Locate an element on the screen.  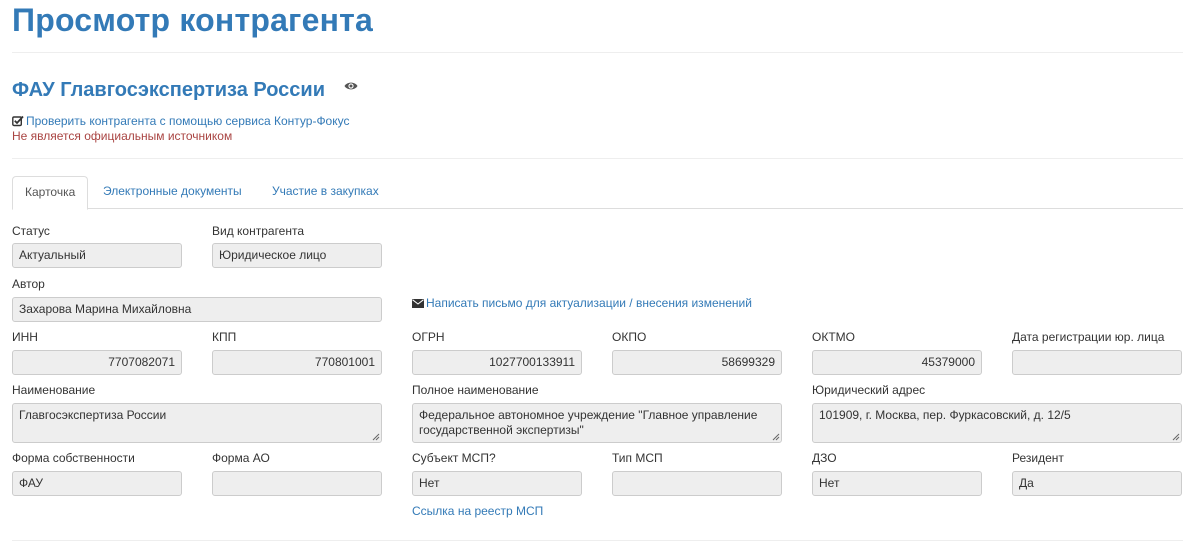
inn-field: 7707082071 is located at coordinates (97, 362).